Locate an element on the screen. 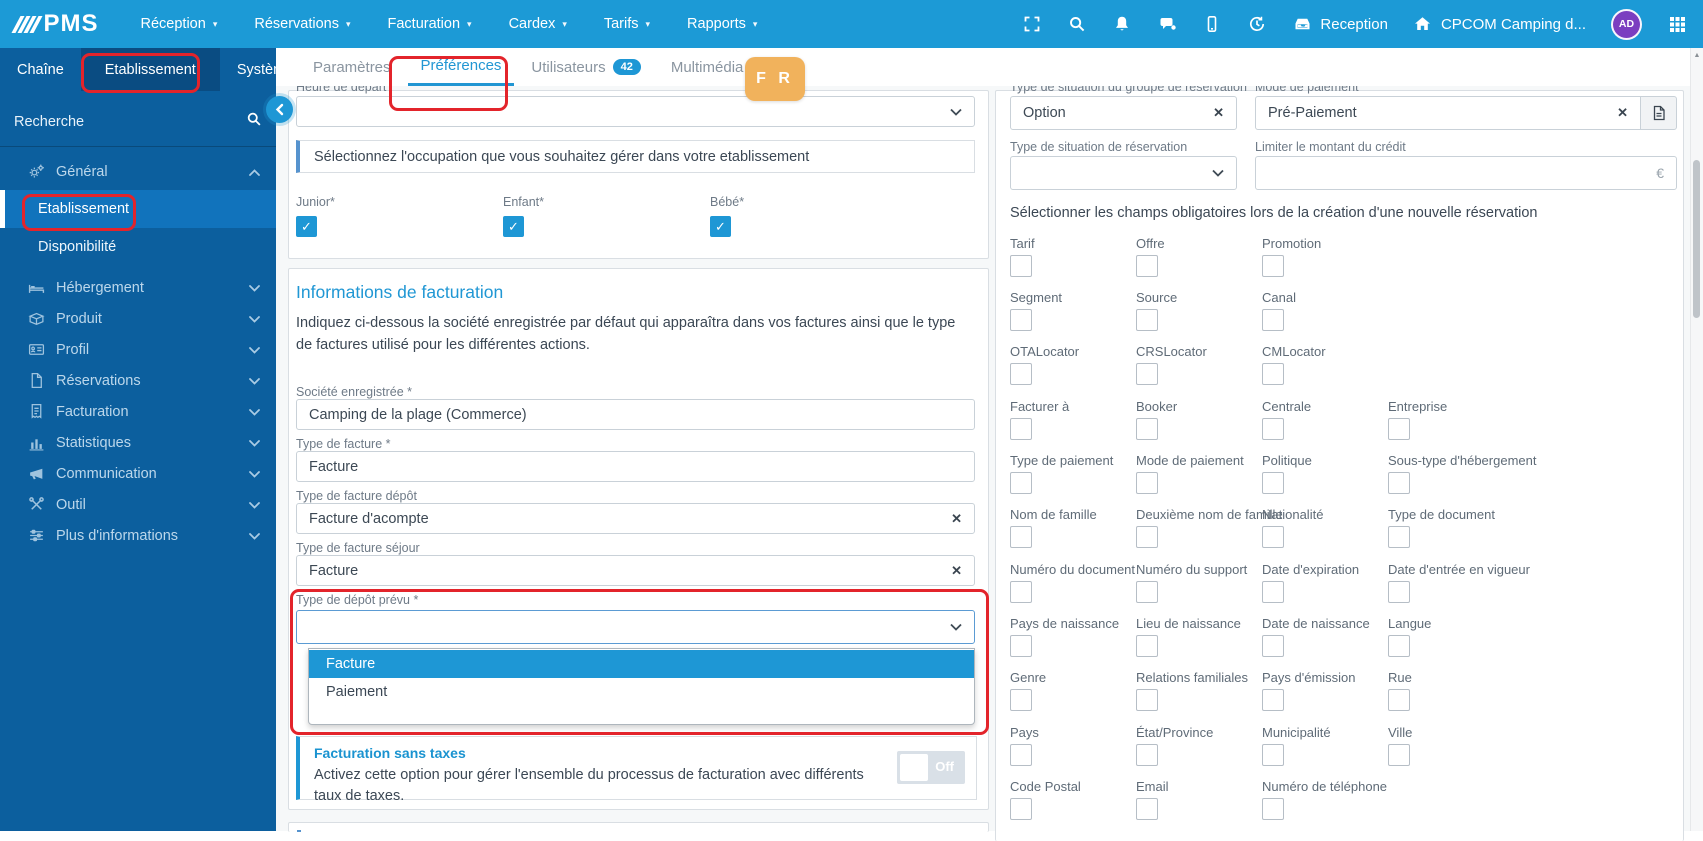 The image size is (1703, 841). language-button: F R is located at coordinates (775, 79).